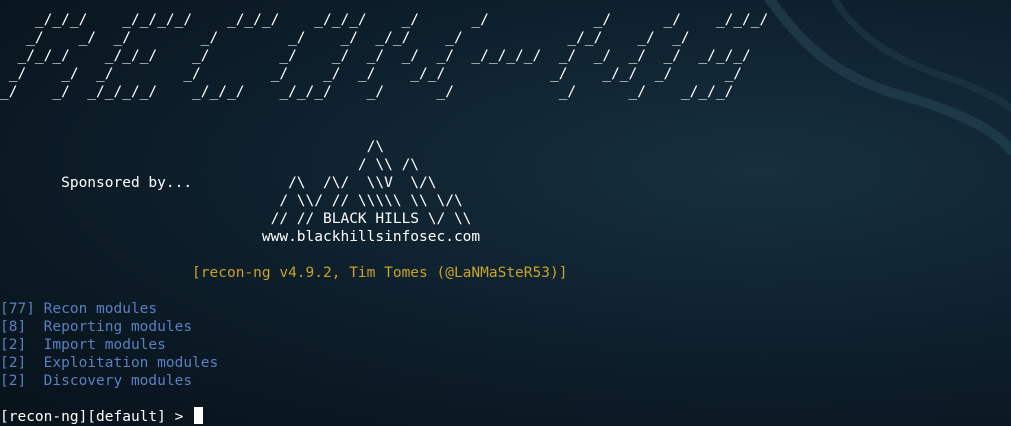  Describe the element at coordinates (109, 363) in the screenshot. I see `module-count-exploitation: [2] Exploitation modules` at that location.